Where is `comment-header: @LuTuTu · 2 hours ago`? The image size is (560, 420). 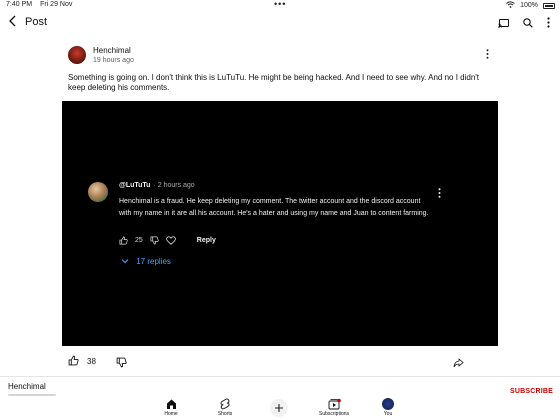 comment-header: @LuTuTu · 2 hours ago is located at coordinates (157, 185).